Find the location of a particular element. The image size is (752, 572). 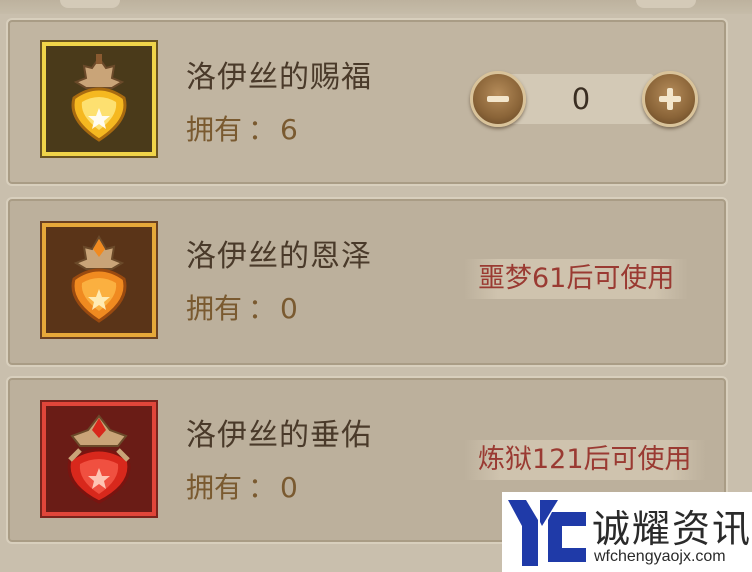

owned-count-line: 拥有： 6 is located at coordinates (242, 128).